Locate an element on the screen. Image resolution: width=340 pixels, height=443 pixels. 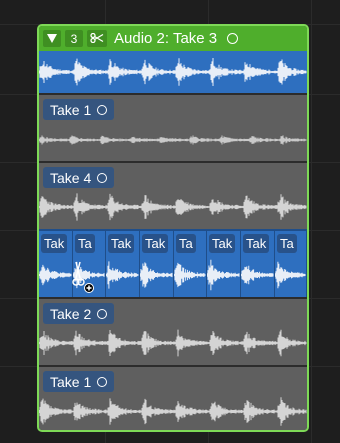
take-lane: Take 2 is located at coordinates (173, 331).